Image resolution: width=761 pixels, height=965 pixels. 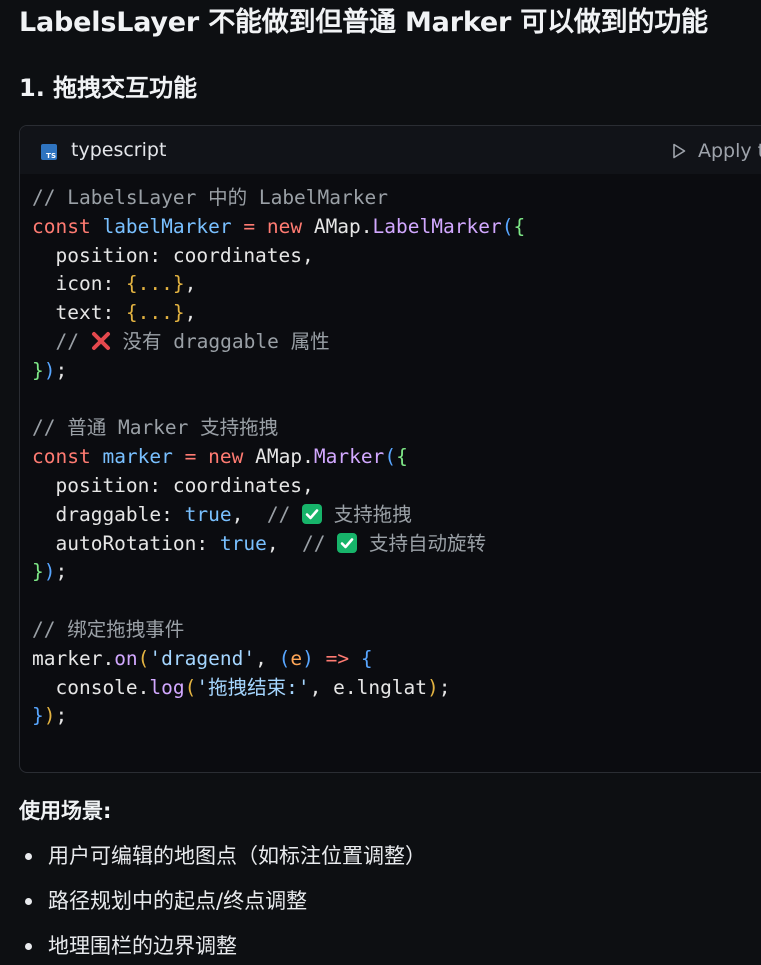 What do you see at coordinates (50, 572) in the screenshot?
I see `code-line-13: });` at bounding box center [50, 572].